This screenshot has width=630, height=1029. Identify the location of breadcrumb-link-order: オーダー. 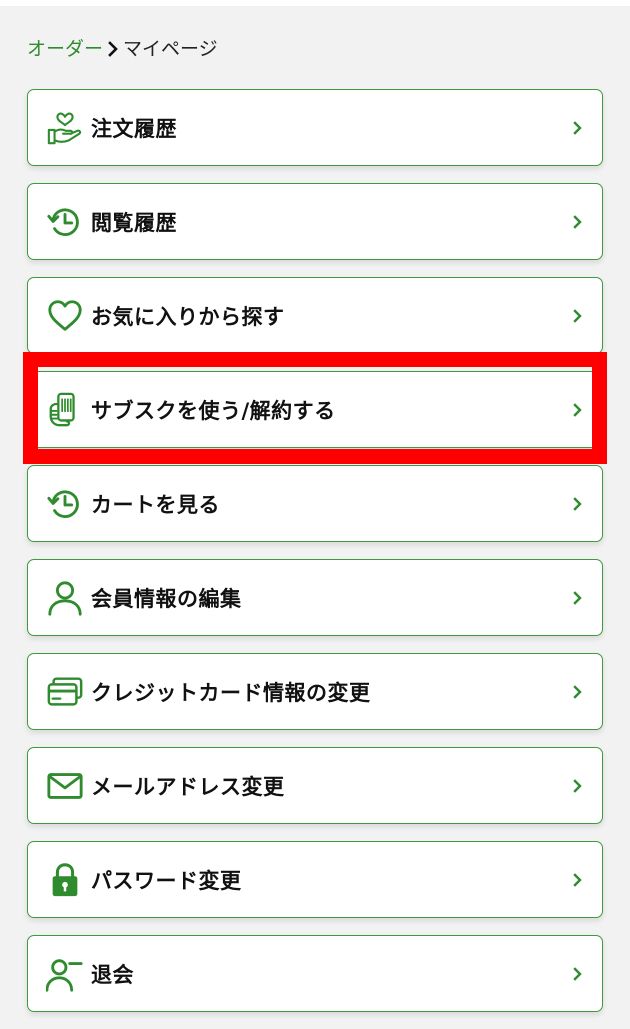
(65, 49).